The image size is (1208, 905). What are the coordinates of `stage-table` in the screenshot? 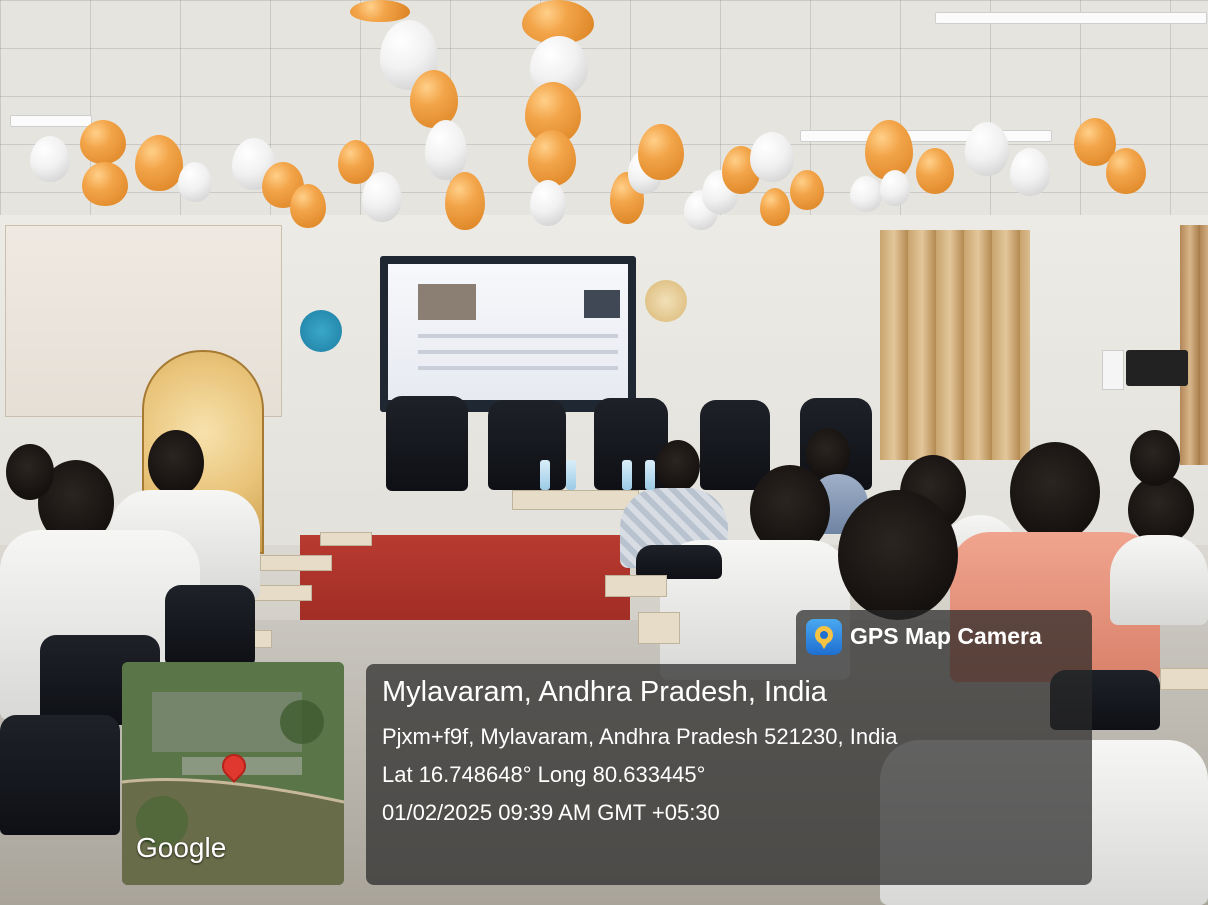 It's located at (575, 500).